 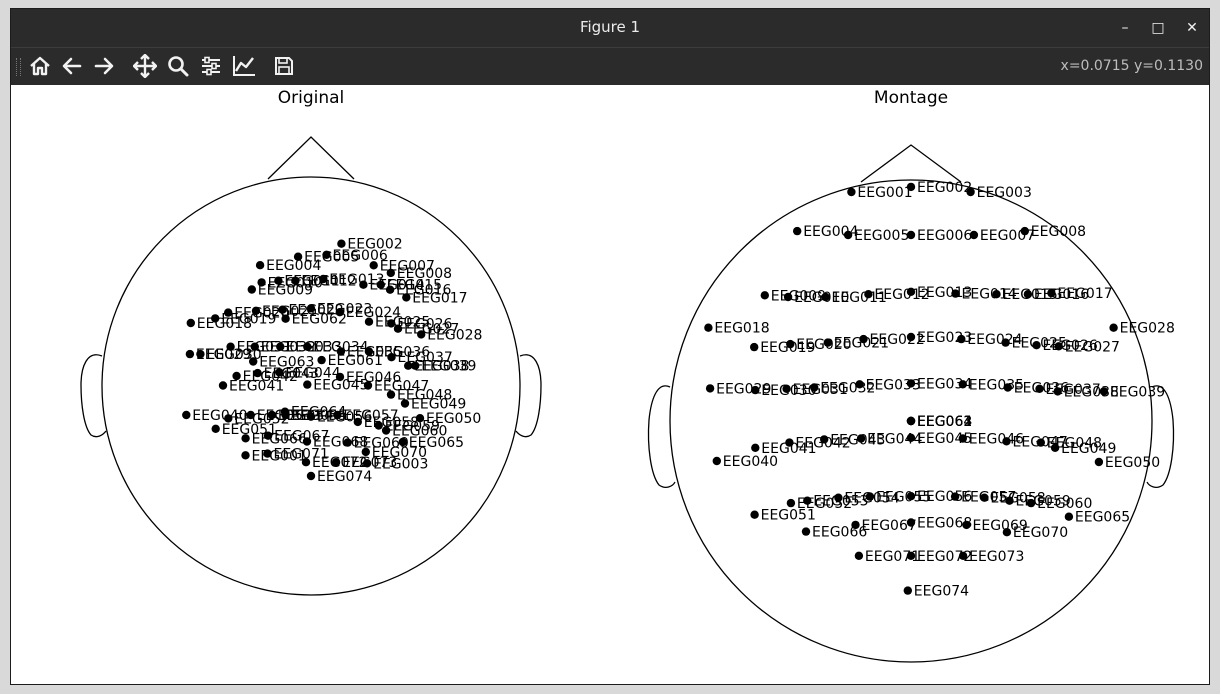 What do you see at coordinates (284, 66) in the screenshot?
I see `save-button` at bounding box center [284, 66].